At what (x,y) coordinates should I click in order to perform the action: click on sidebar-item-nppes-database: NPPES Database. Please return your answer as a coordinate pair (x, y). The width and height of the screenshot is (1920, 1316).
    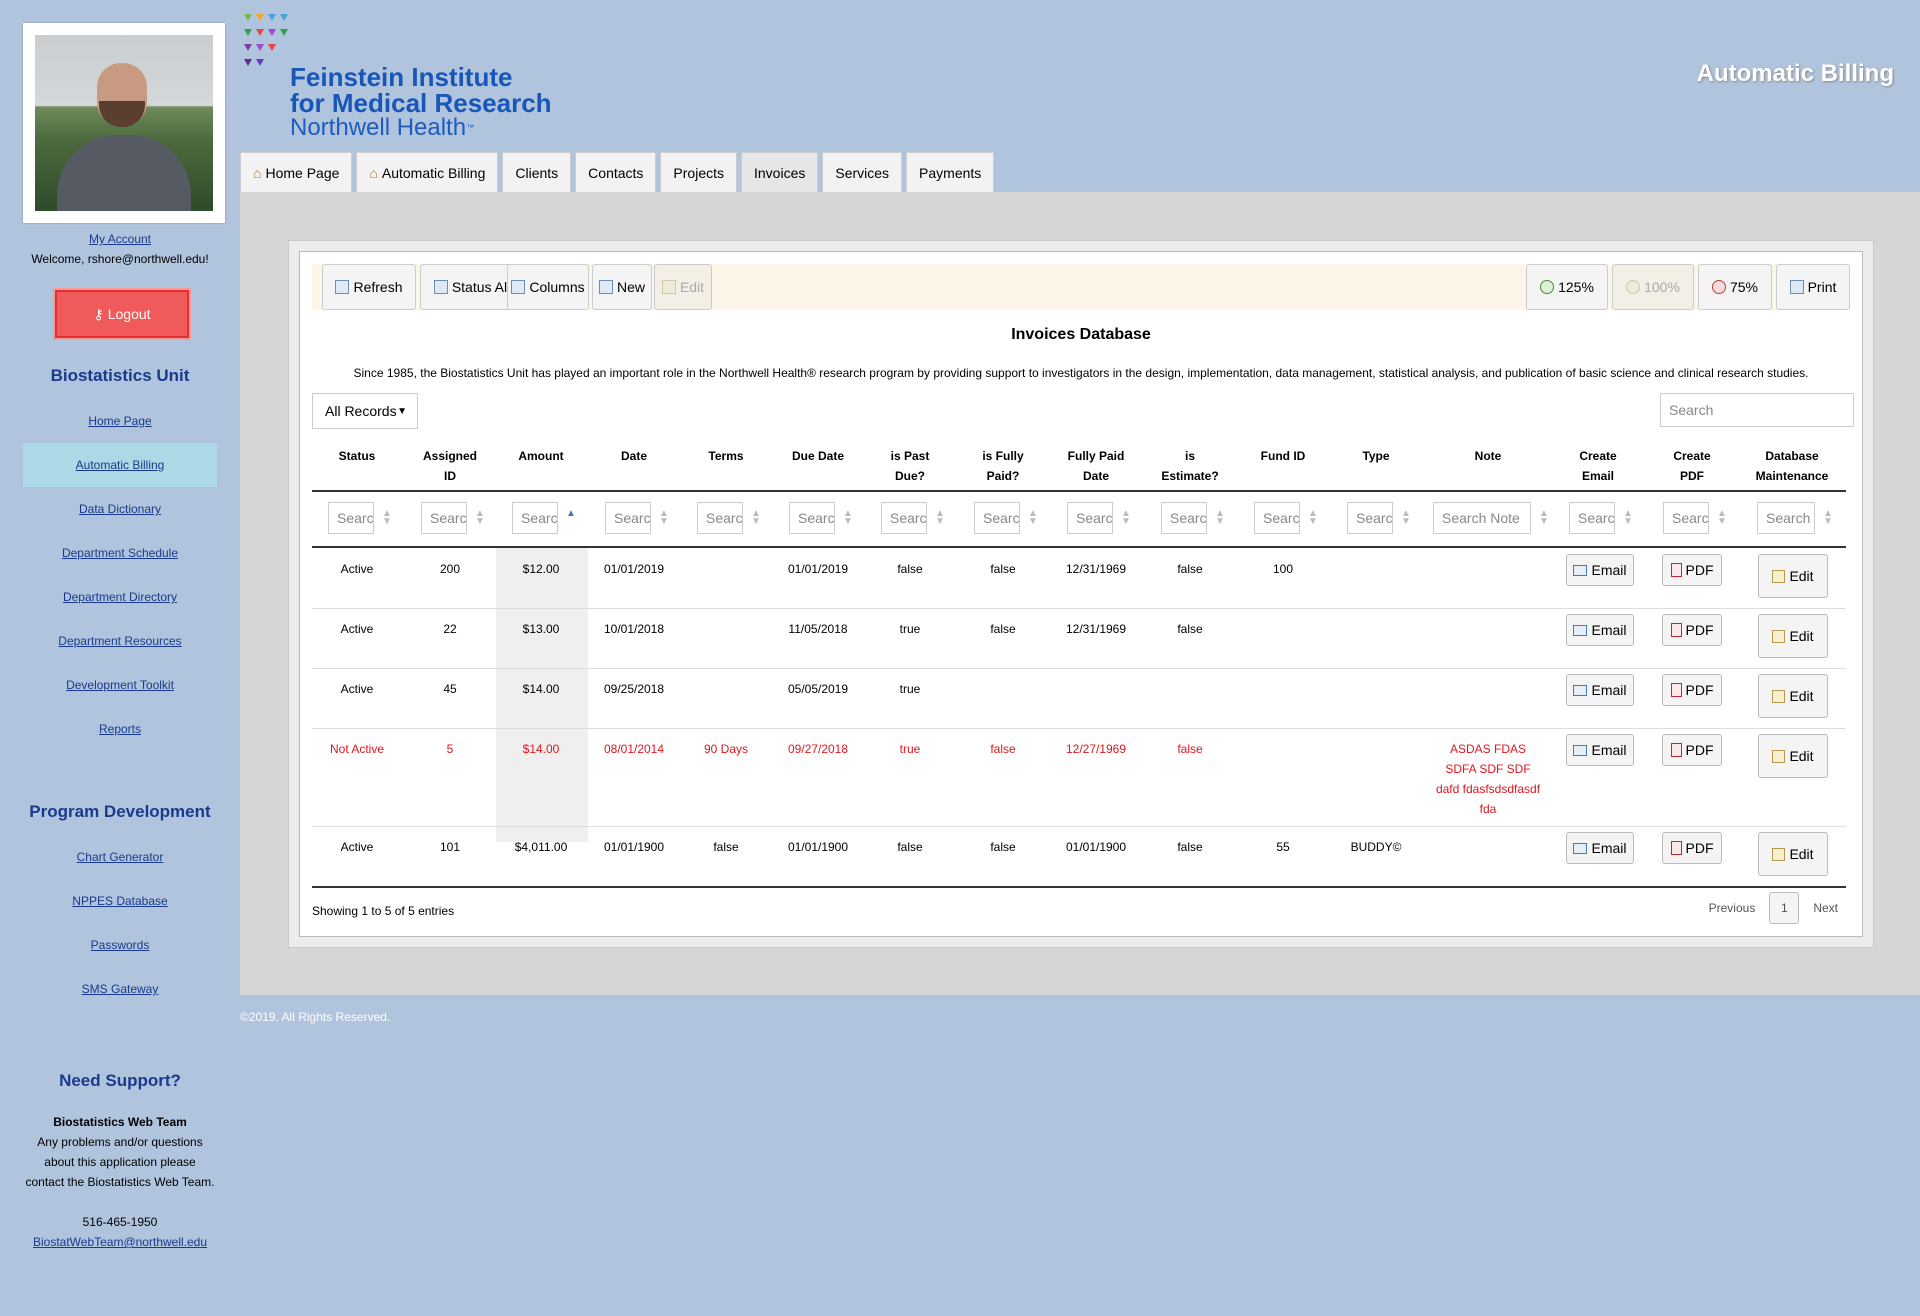
    Looking at the image, I should click on (119, 901).